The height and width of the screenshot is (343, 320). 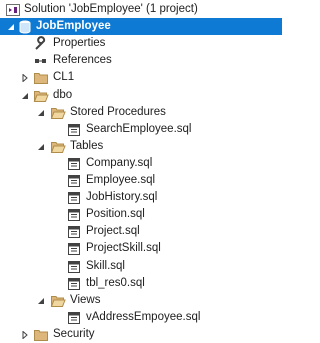 I want to click on tree-row-employee: Employee.sql, so click(x=141, y=180).